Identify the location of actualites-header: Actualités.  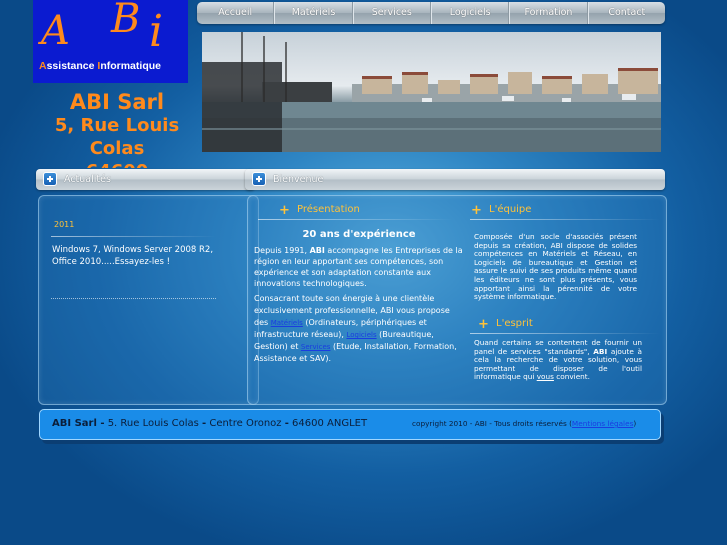
(145, 179).